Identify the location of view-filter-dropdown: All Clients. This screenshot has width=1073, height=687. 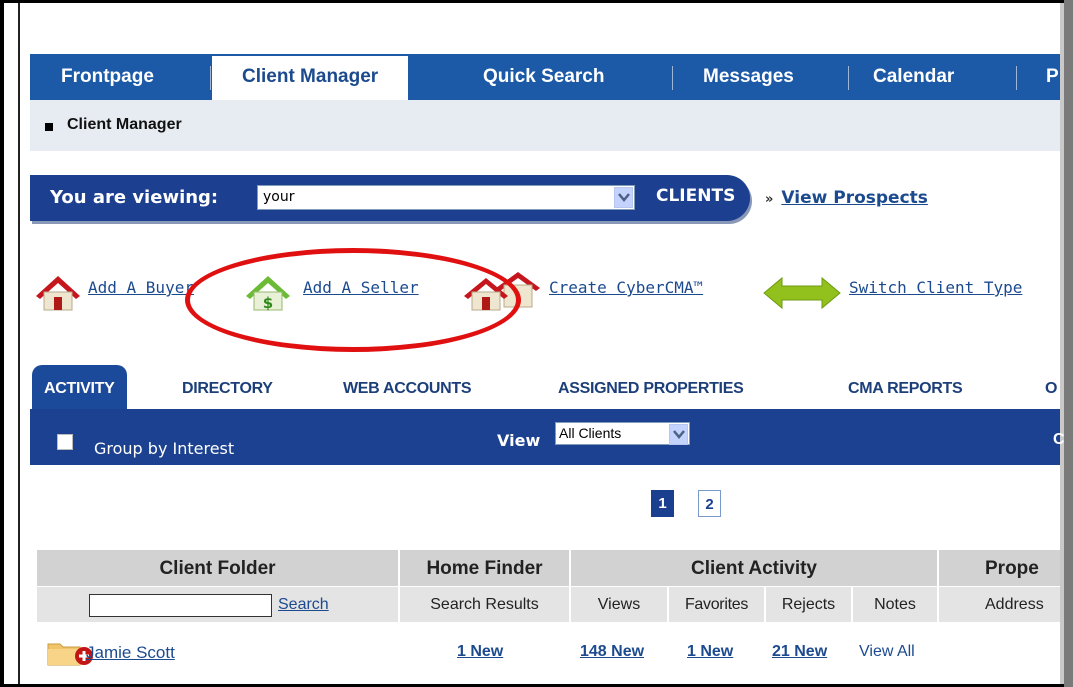
(622, 433).